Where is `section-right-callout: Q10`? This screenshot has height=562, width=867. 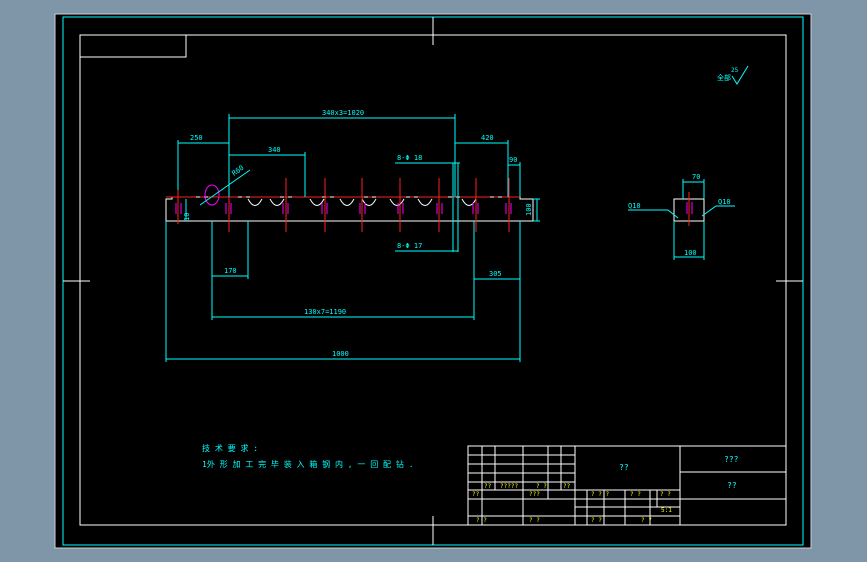 section-right-callout: Q10 is located at coordinates (724, 202).